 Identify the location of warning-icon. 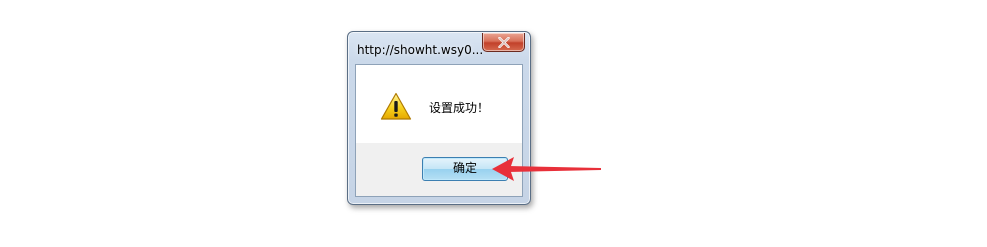
(396, 106).